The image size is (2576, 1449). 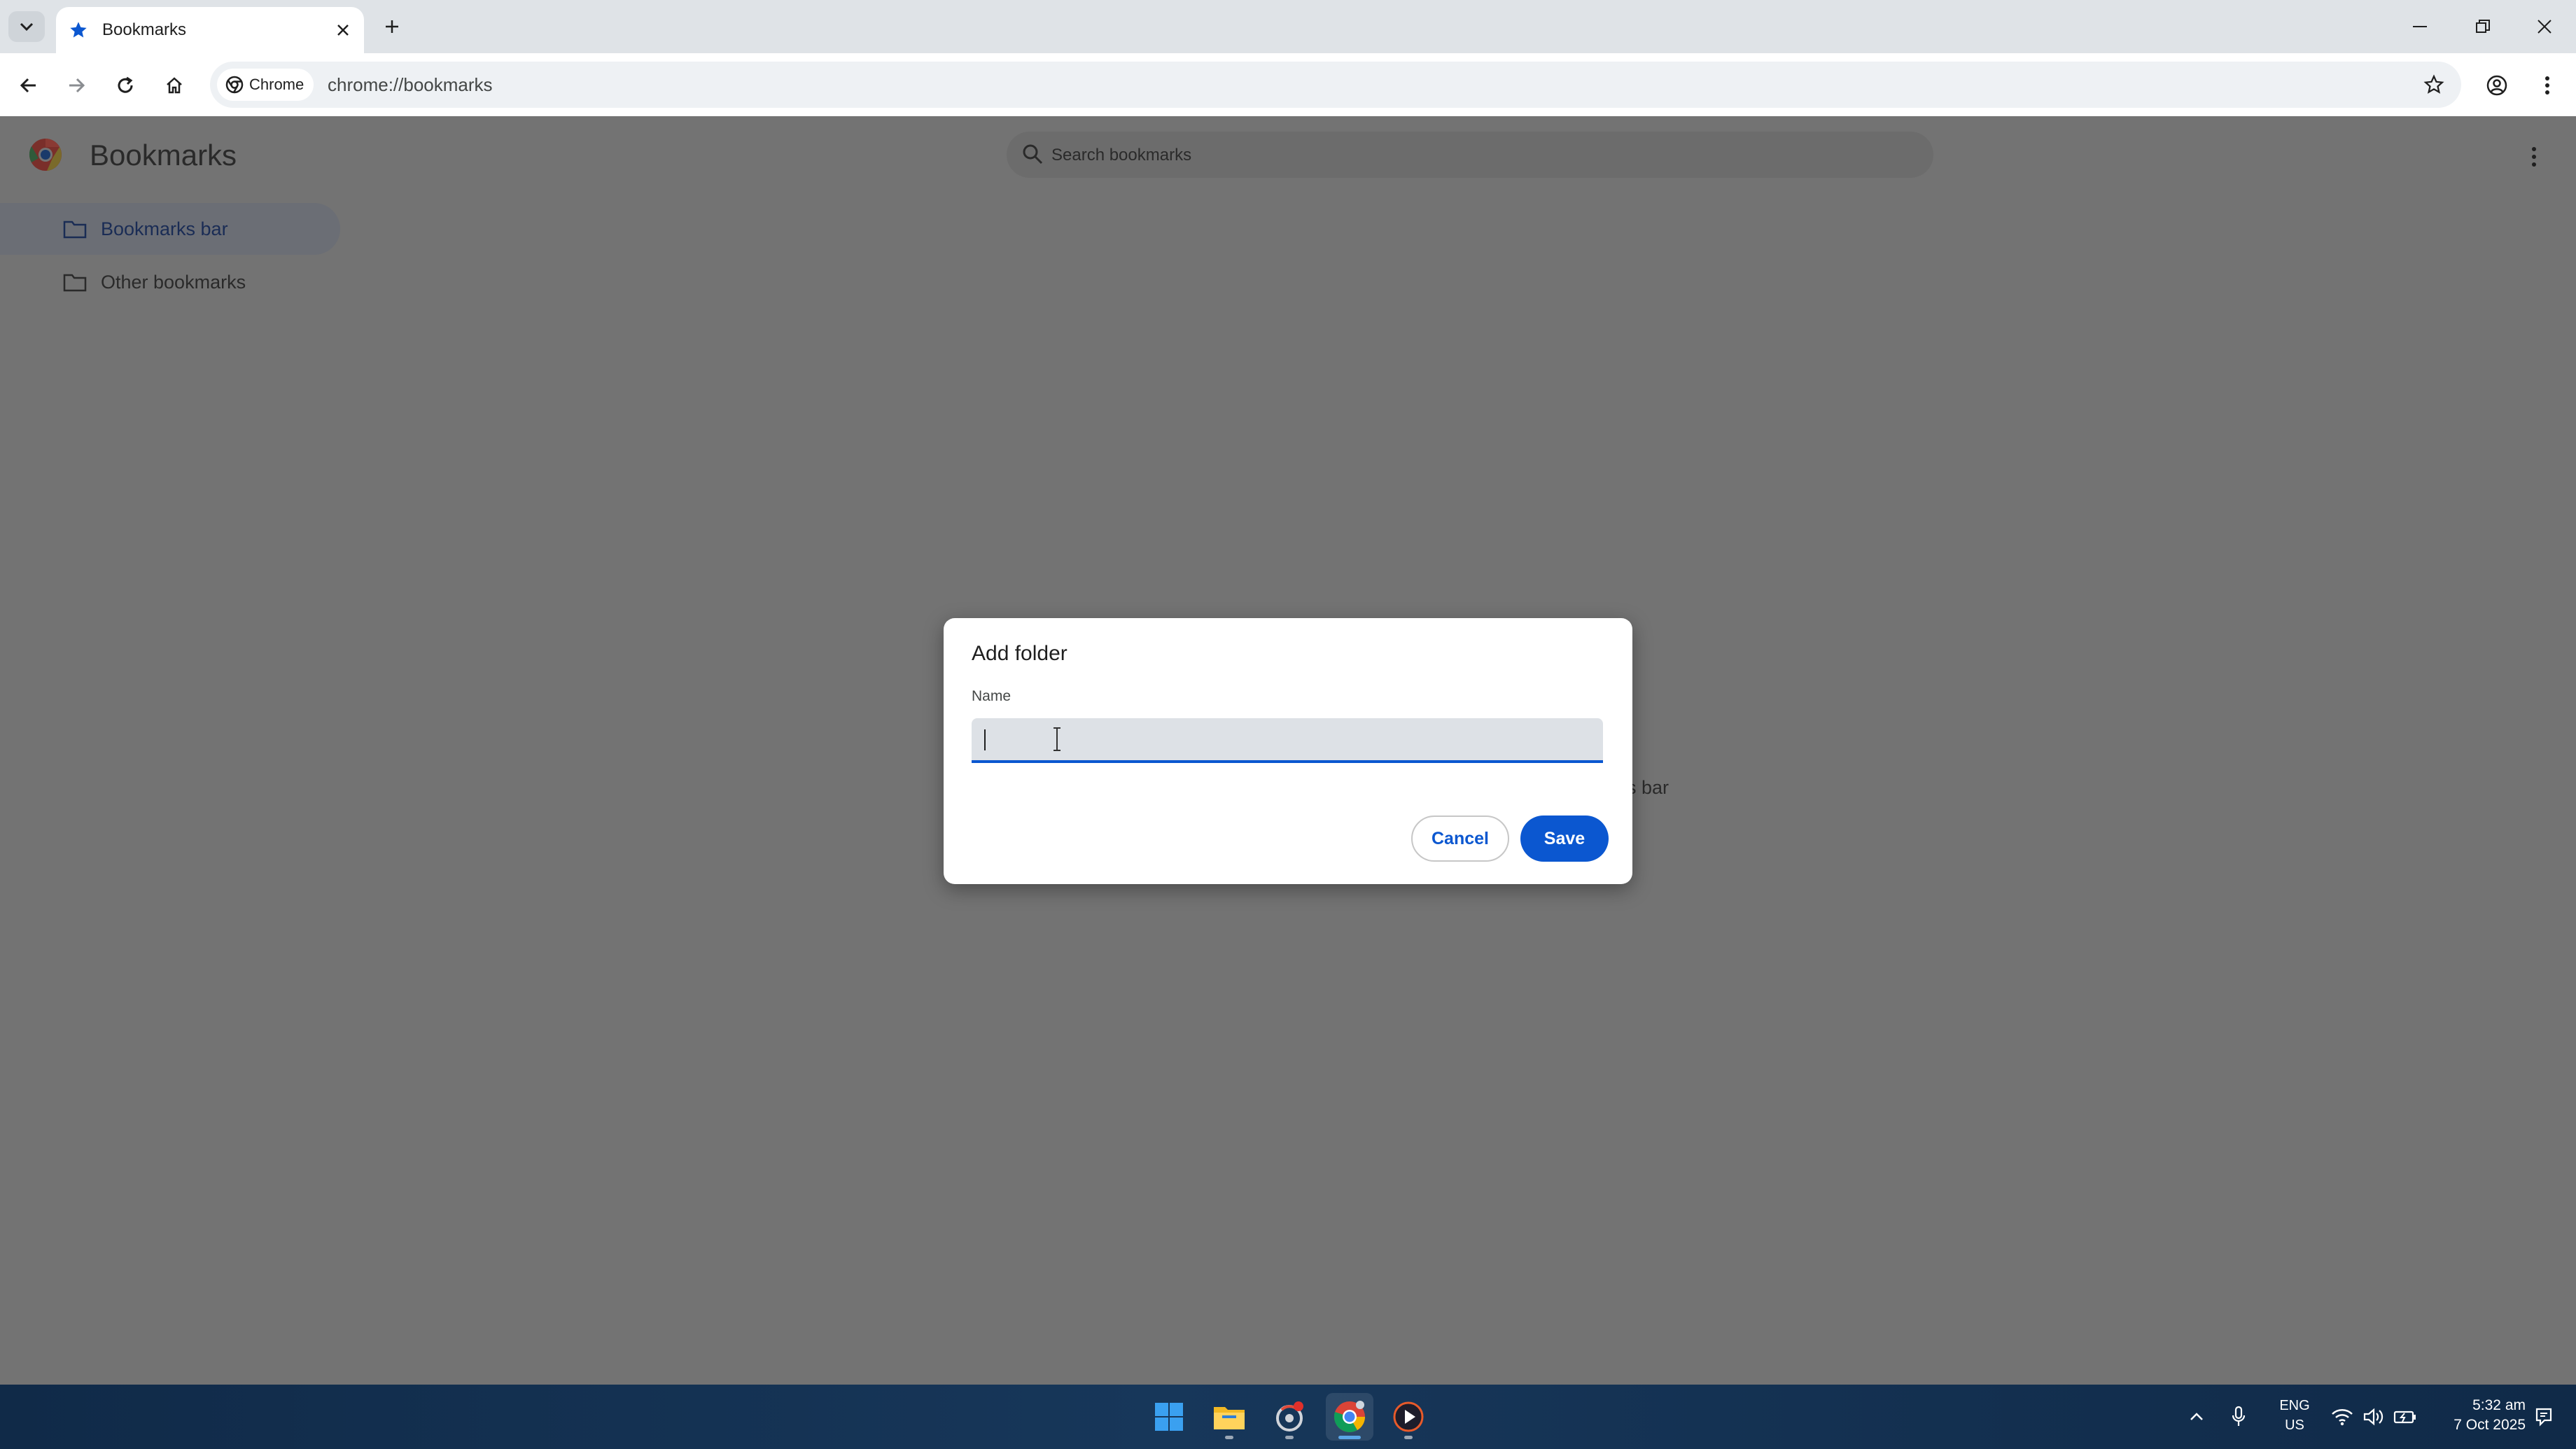 I want to click on media-player-icon, so click(x=1408, y=1416).